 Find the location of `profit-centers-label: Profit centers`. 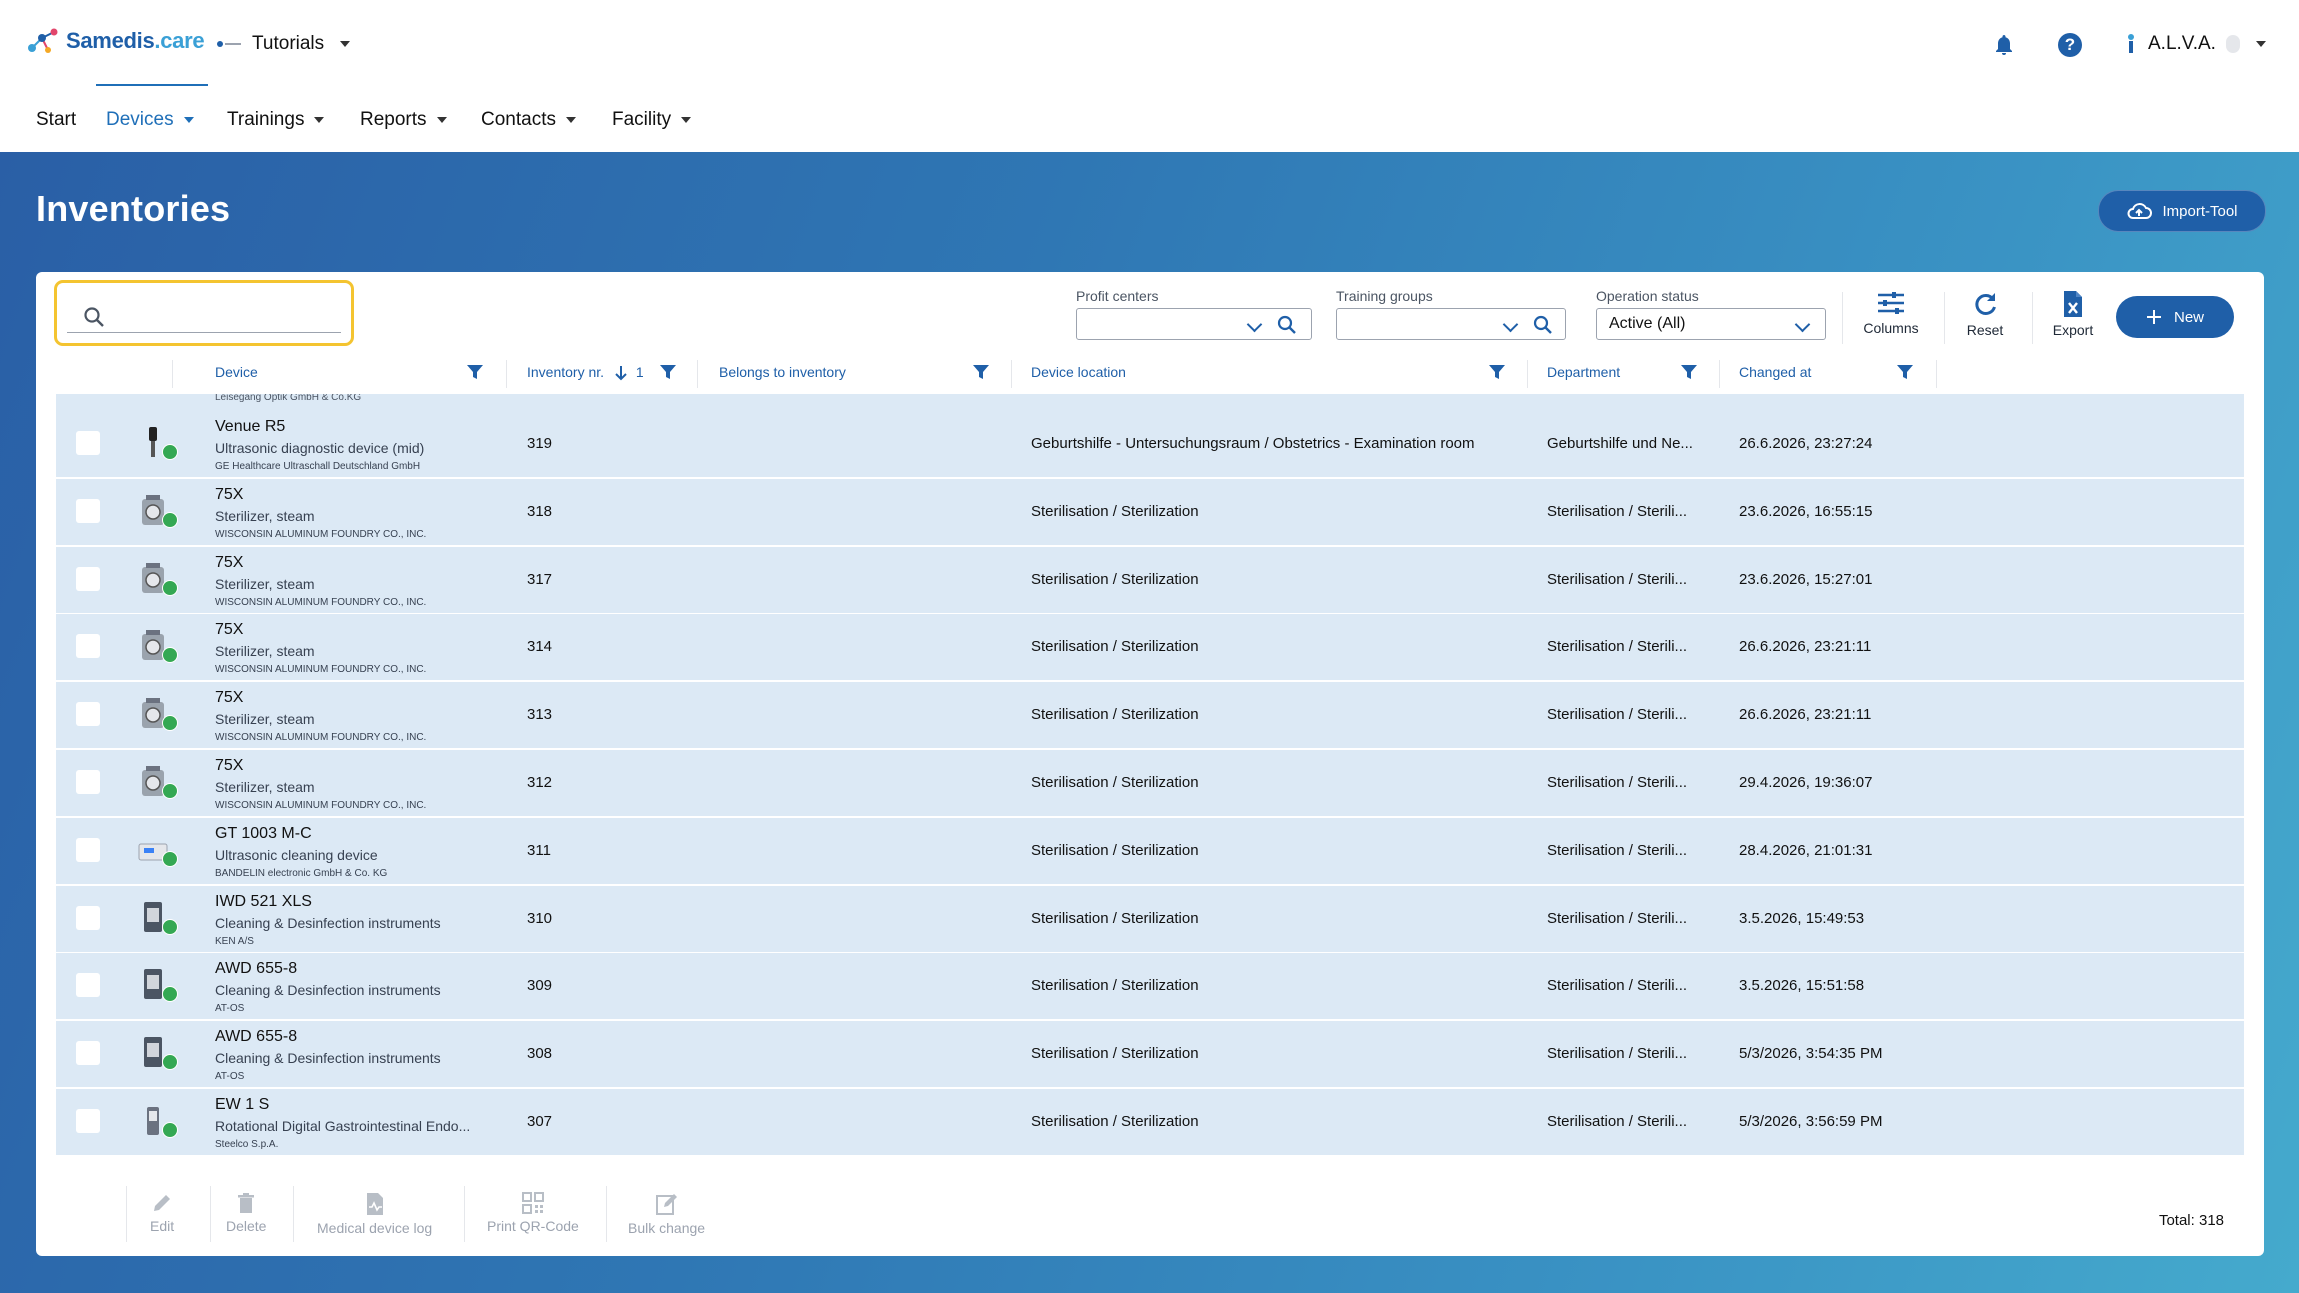

profit-centers-label: Profit centers is located at coordinates (1117, 296).